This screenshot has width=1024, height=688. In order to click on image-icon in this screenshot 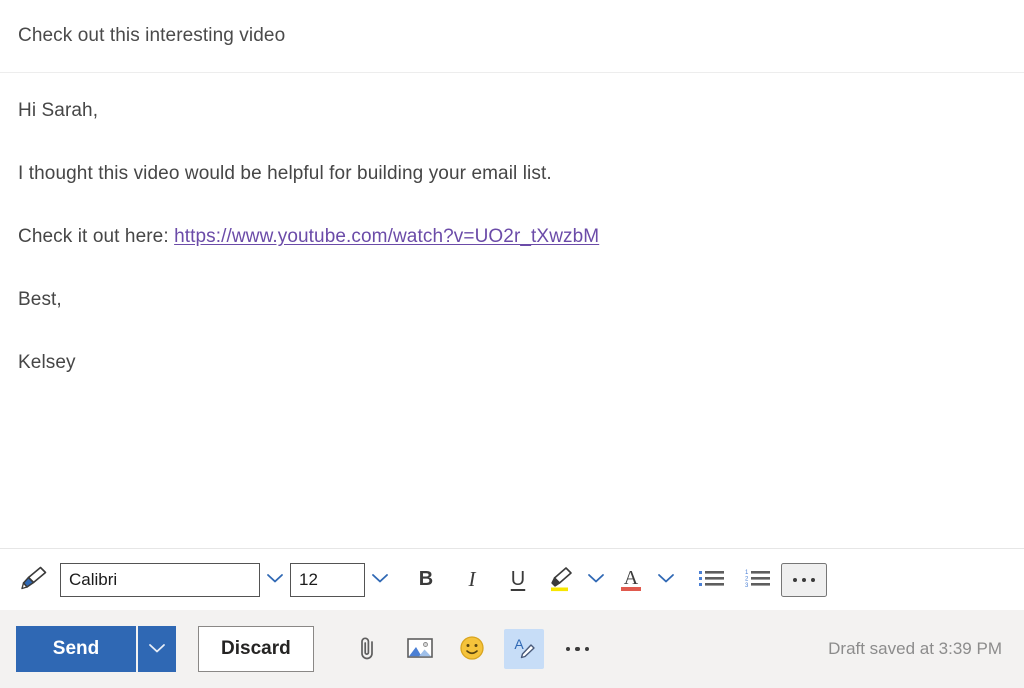, I will do `click(419, 649)`.